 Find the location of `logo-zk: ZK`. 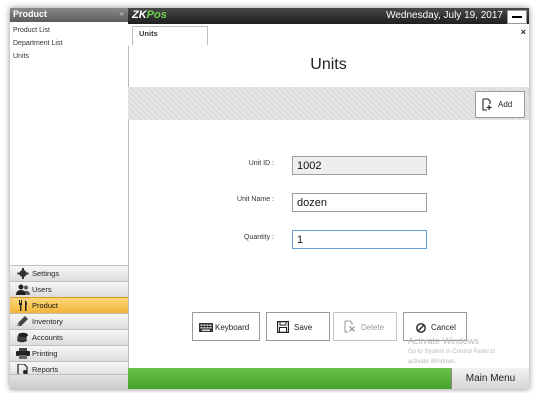

logo-zk: ZK is located at coordinates (139, 15).